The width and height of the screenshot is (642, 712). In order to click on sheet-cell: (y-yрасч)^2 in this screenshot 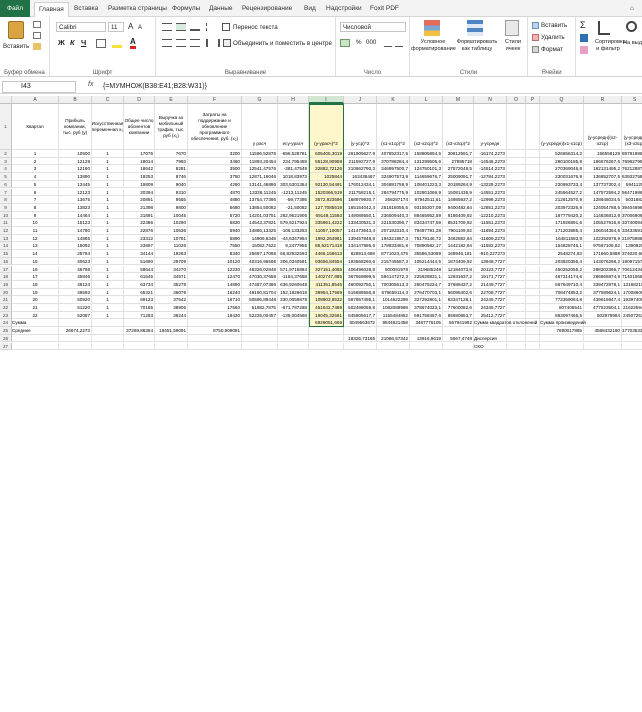, I will do `click(326, 127)`.